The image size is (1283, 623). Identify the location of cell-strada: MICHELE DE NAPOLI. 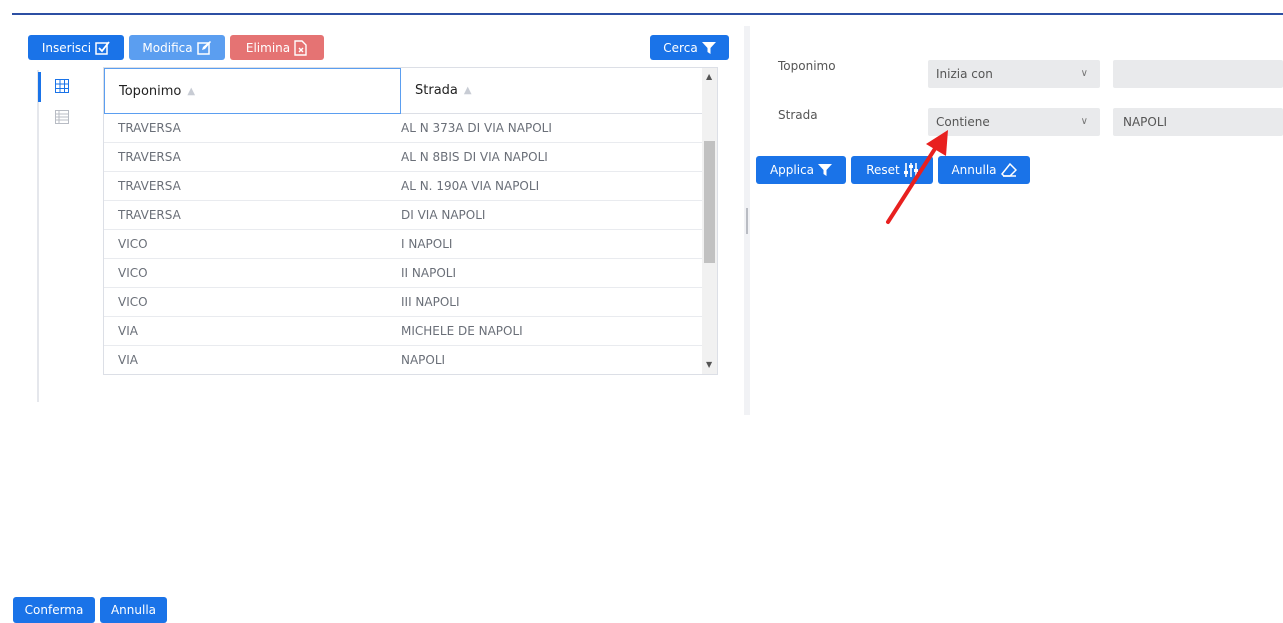
(462, 331).